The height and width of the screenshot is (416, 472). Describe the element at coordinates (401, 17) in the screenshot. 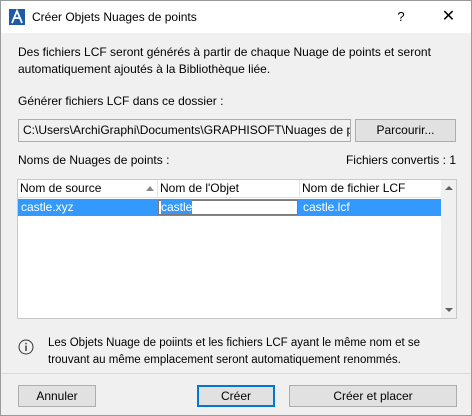

I see `help-button: ?` at that location.